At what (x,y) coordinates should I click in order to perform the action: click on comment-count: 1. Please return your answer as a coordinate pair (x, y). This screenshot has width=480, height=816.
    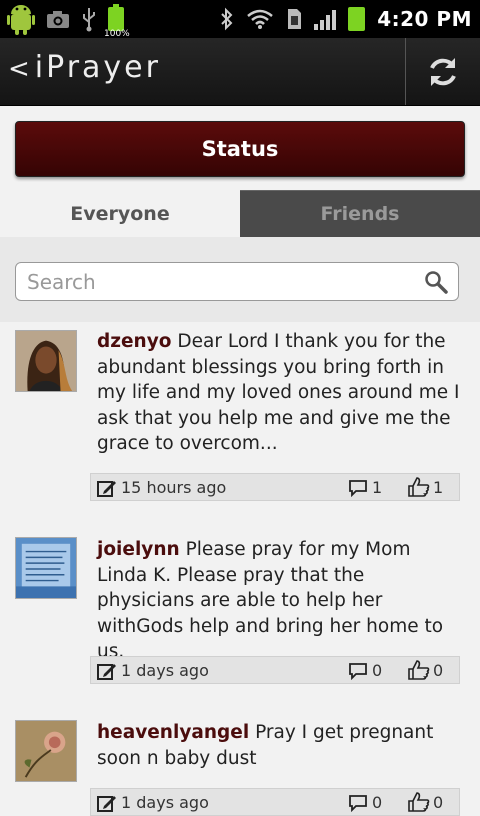
    Looking at the image, I should click on (365, 487).